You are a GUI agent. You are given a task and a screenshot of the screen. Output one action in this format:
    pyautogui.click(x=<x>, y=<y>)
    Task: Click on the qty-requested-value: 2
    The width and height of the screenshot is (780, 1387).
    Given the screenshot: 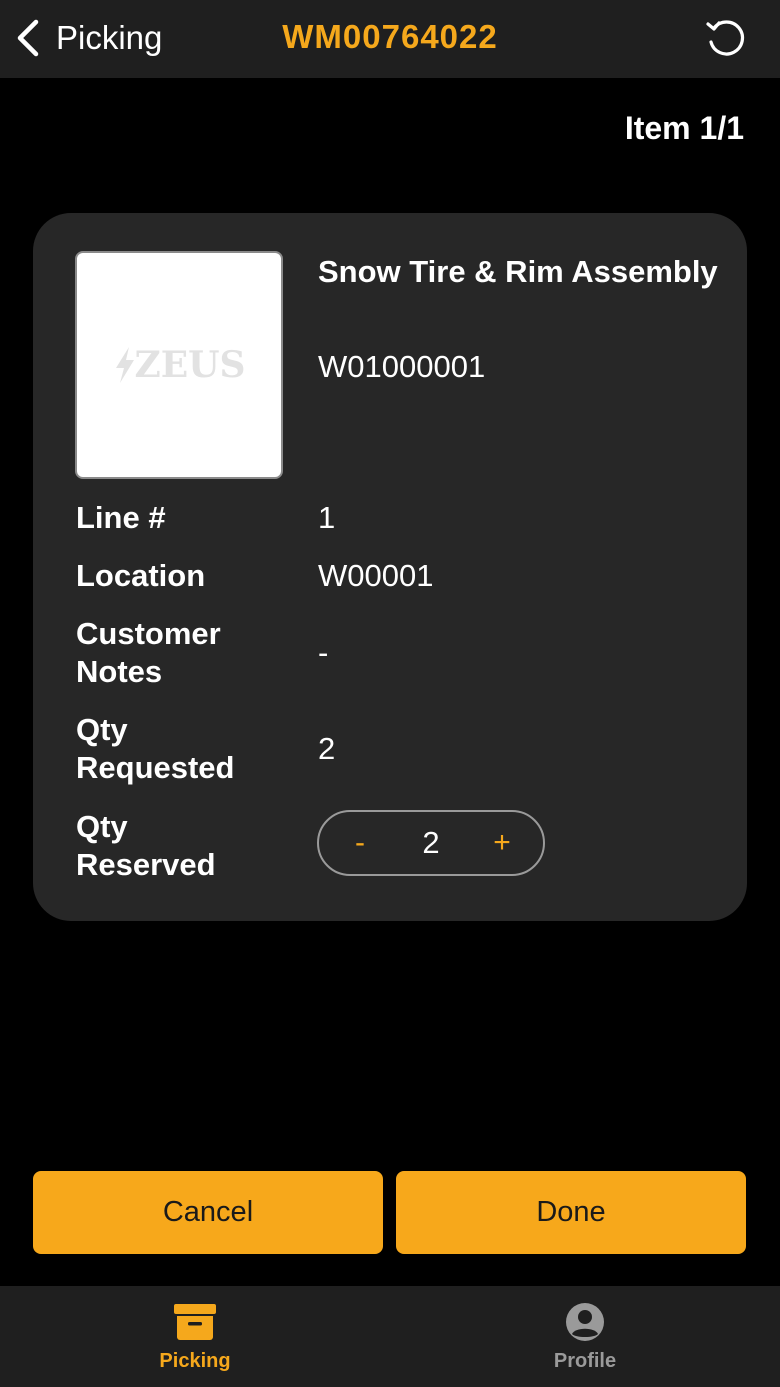 What is the action you would take?
    pyautogui.click(x=327, y=748)
    